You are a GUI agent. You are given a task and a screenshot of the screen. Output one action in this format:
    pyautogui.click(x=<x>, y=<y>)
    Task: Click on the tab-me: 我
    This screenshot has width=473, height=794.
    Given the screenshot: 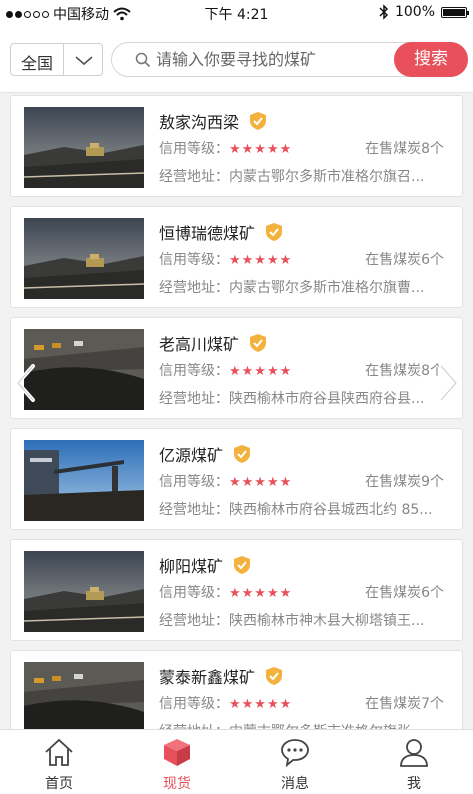 What is the action you would take?
    pyautogui.click(x=414, y=762)
    